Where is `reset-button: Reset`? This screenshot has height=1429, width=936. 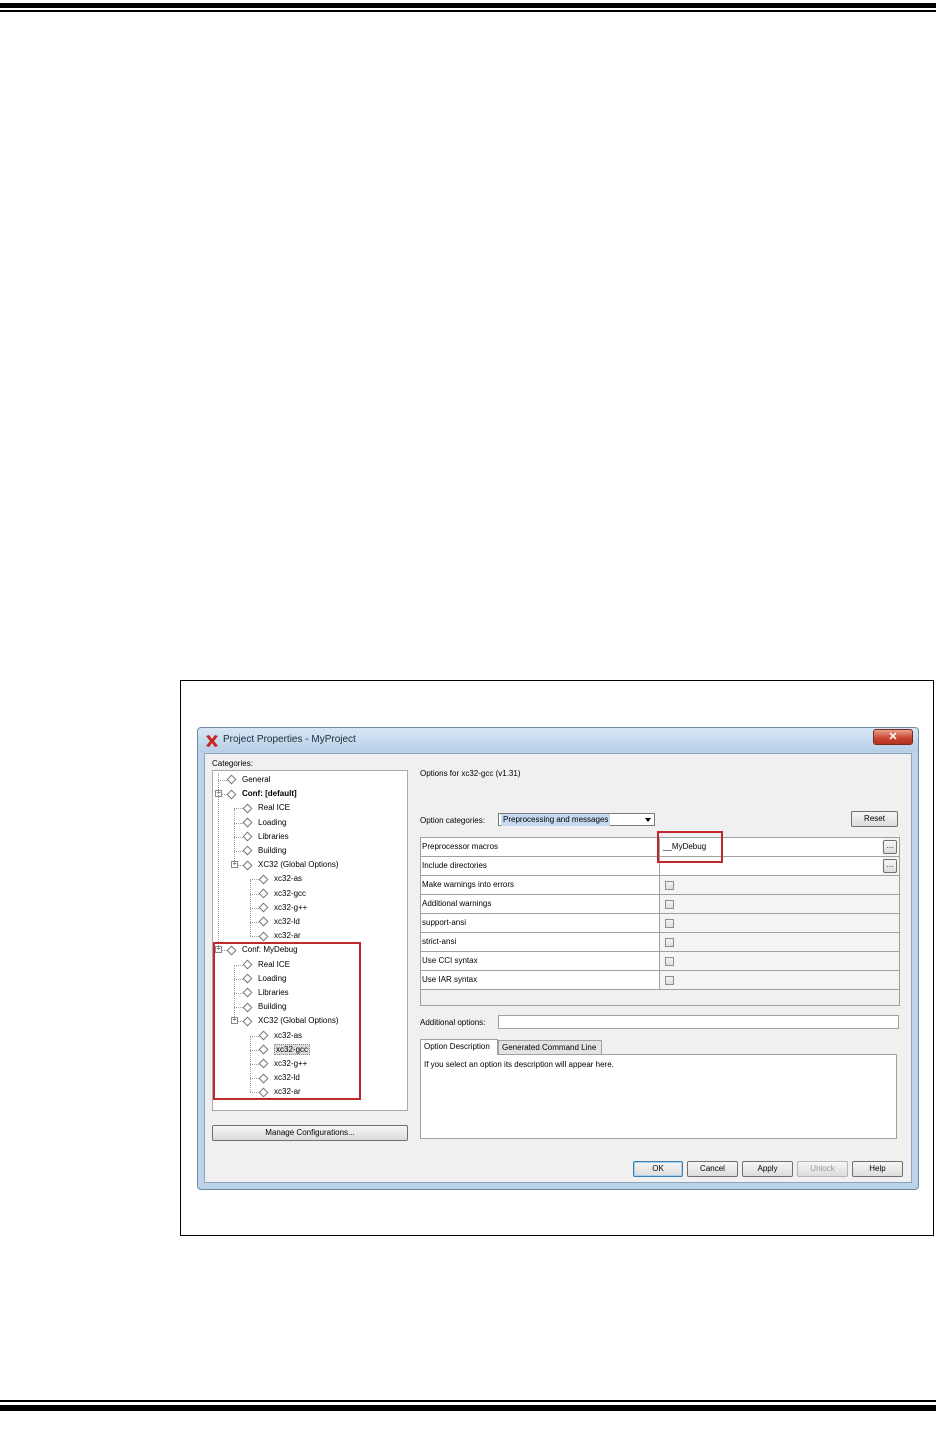
reset-button: Reset is located at coordinates (874, 819).